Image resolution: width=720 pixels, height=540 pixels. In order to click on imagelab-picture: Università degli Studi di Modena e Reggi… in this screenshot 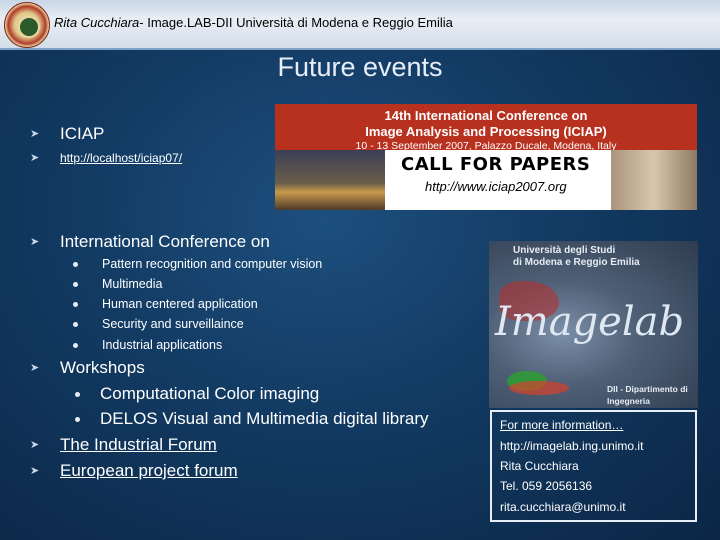, I will do `click(593, 324)`.